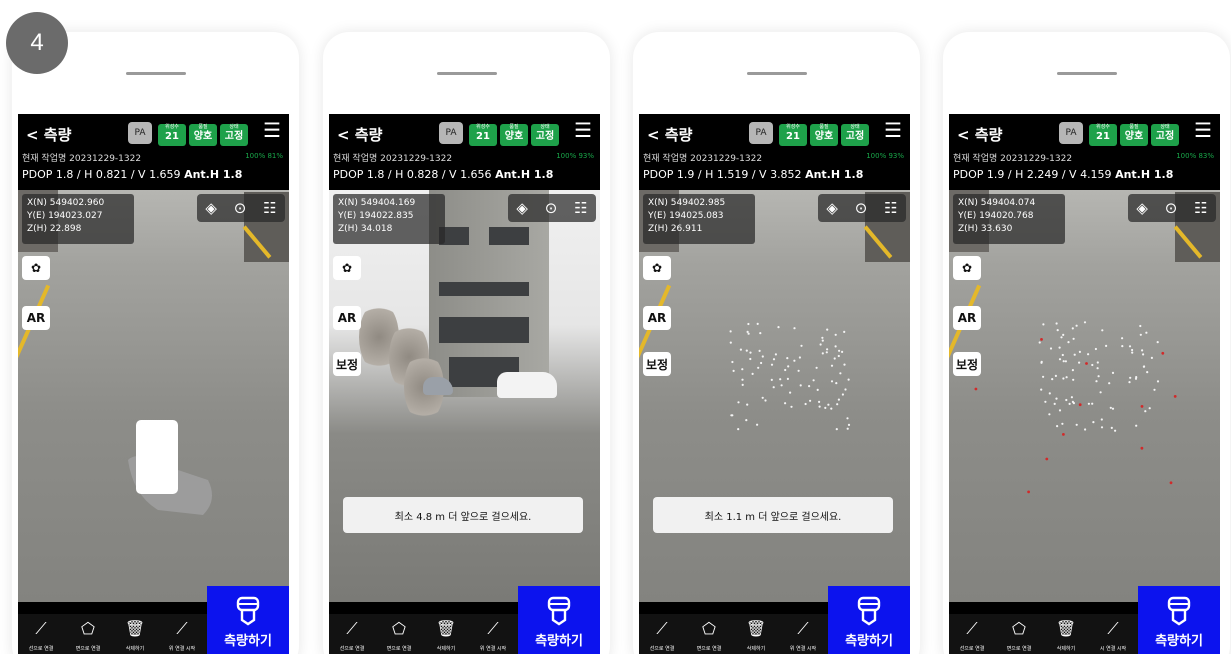  Describe the element at coordinates (803, 649) in the screenshot. I see `toolbar-label: 위 연결 시작` at that location.